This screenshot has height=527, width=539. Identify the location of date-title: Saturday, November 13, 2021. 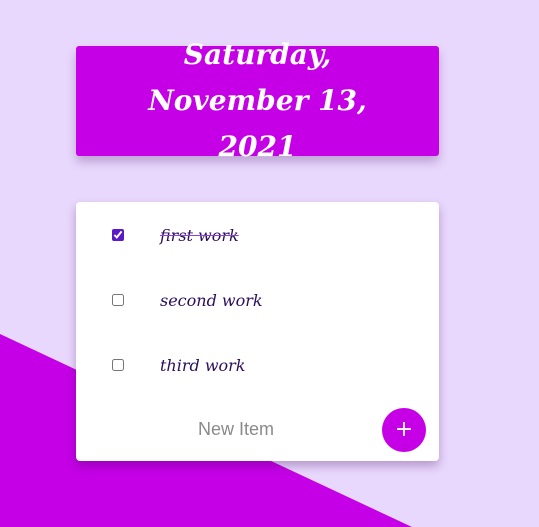
(257, 100).